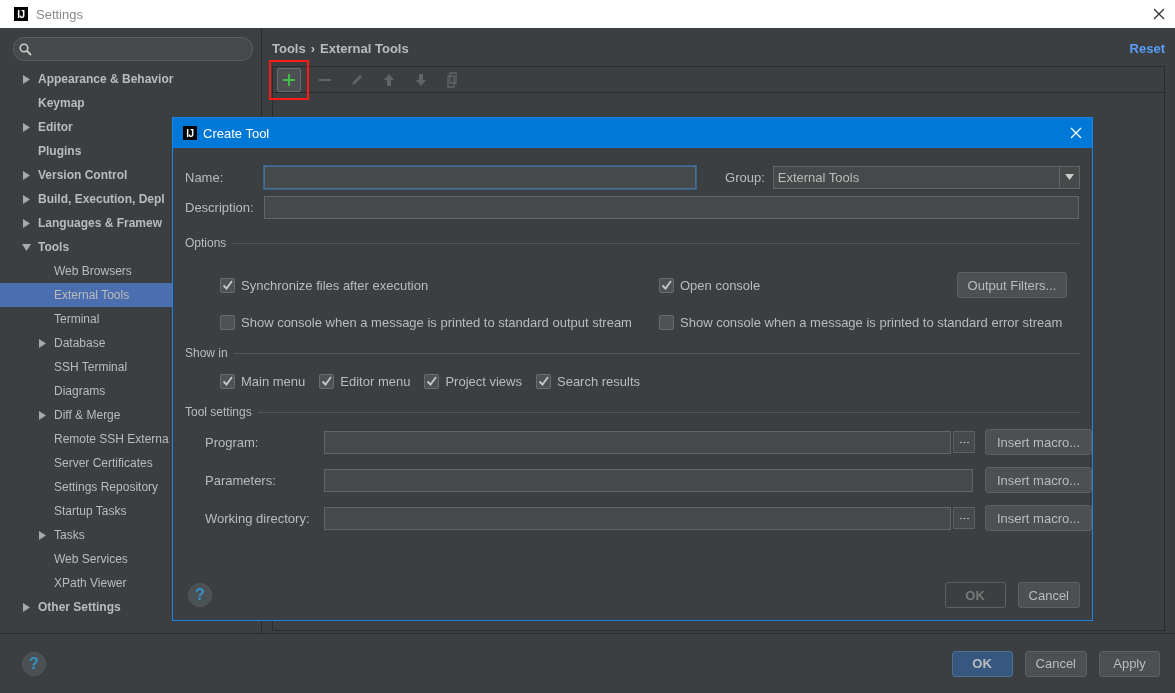  What do you see at coordinates (103, 463) in the screenshot?
I see `sidebar-item: Server Certificates` at bounding box center [103, 463].